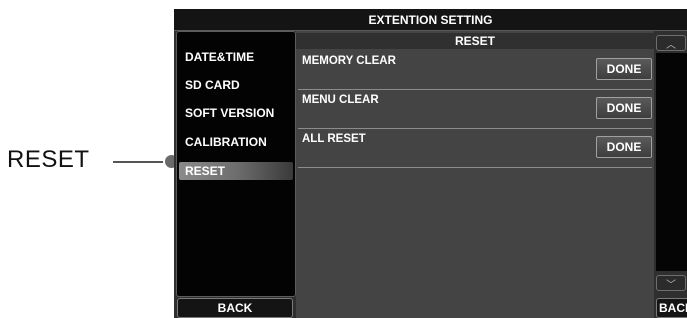 This screenshot has width=687, height=318. What do you see at coordinates (475, 41) in the screenshot?
I see `panel-header: RESET` at bounding box center [475, 41].